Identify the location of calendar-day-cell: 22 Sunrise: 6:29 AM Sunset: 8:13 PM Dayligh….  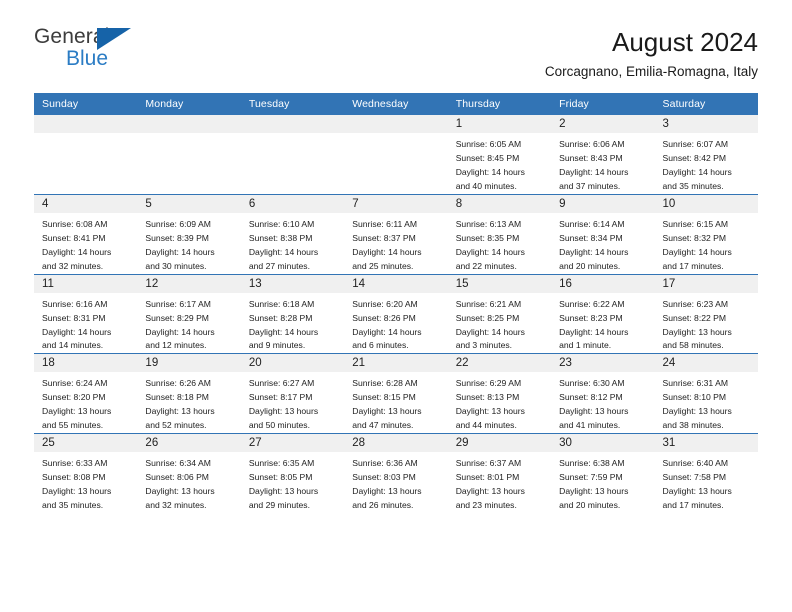
(499, 393).